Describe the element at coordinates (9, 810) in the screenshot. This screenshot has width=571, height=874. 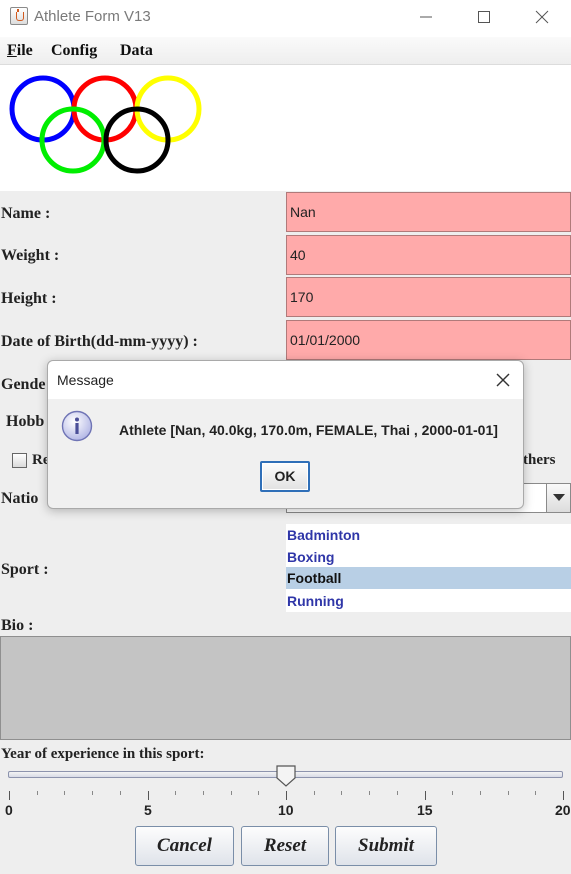
I see `slider-tick-label: 0` at that location.